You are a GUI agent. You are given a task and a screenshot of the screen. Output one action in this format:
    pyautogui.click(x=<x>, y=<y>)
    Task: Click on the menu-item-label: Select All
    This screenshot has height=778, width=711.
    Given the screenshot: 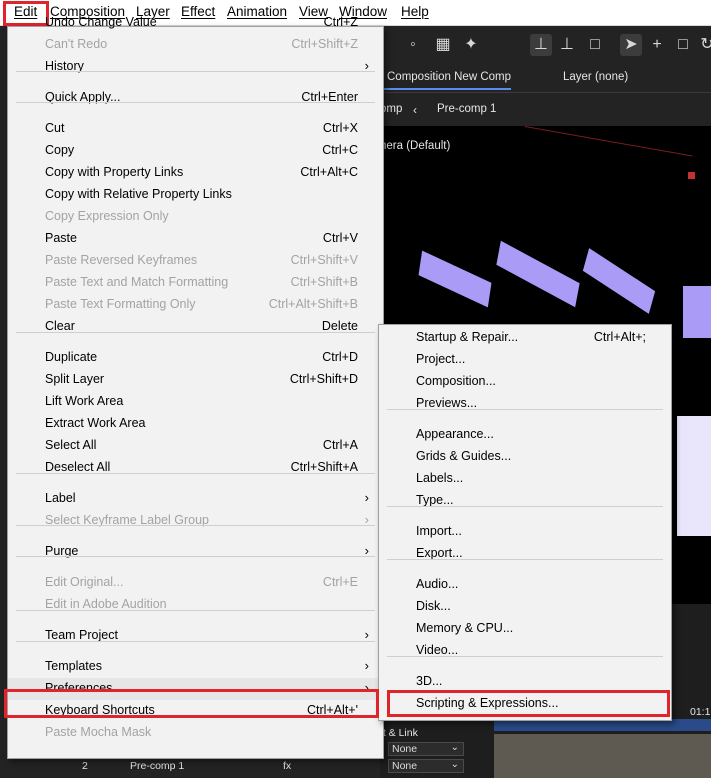 What is the action you would take?
    pyautogui.click(x=71, y=445)
    